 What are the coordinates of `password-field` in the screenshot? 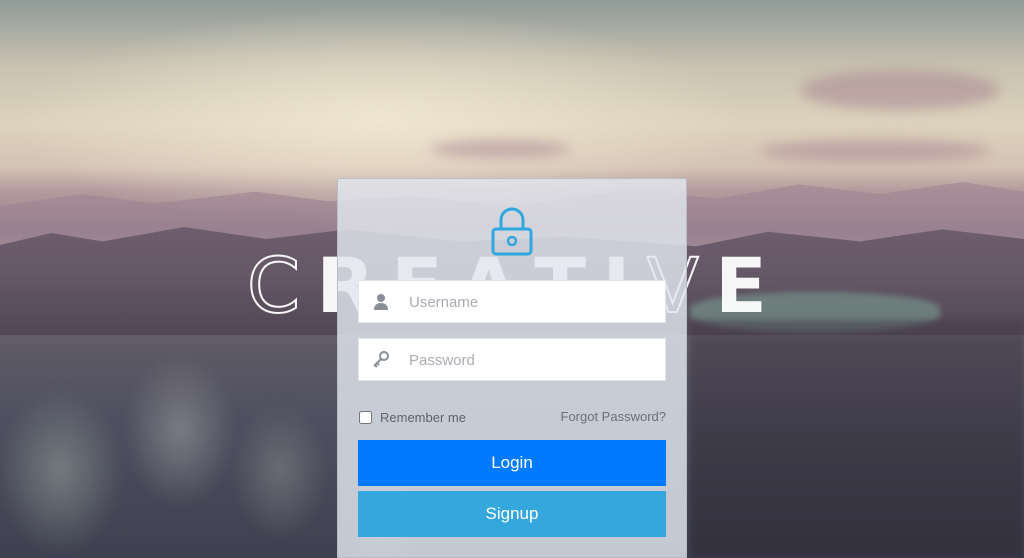 It's located at (512, 360).